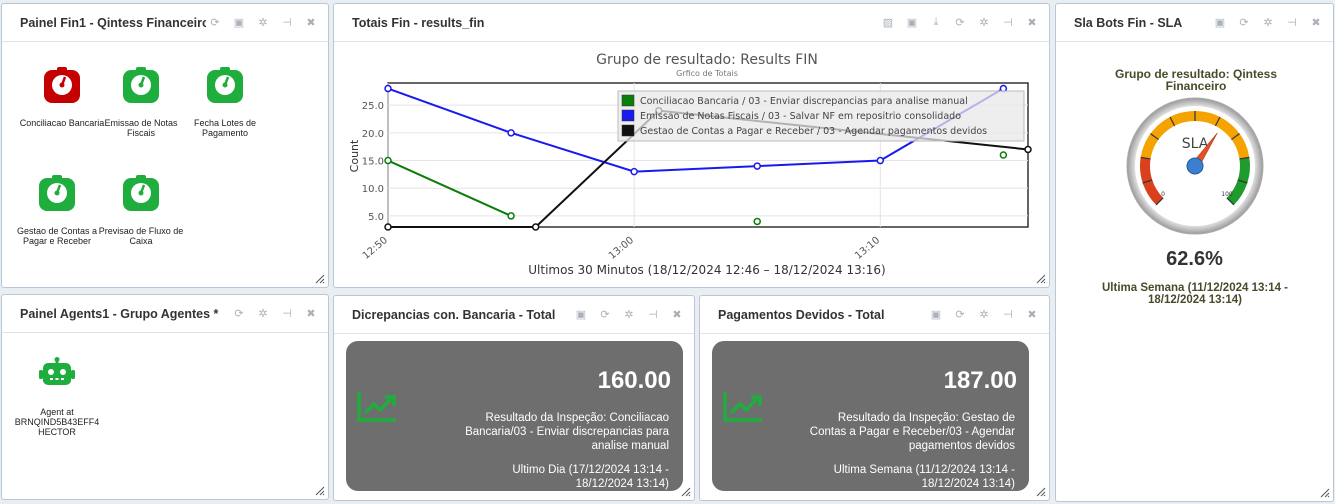  Describe the element at coordinates (1194, 23) in the screenshot. I see `panel-sla-header: Sla Bots Fin - SLA ▣ ⟳ ✲ ⊣ ✖` at that location.